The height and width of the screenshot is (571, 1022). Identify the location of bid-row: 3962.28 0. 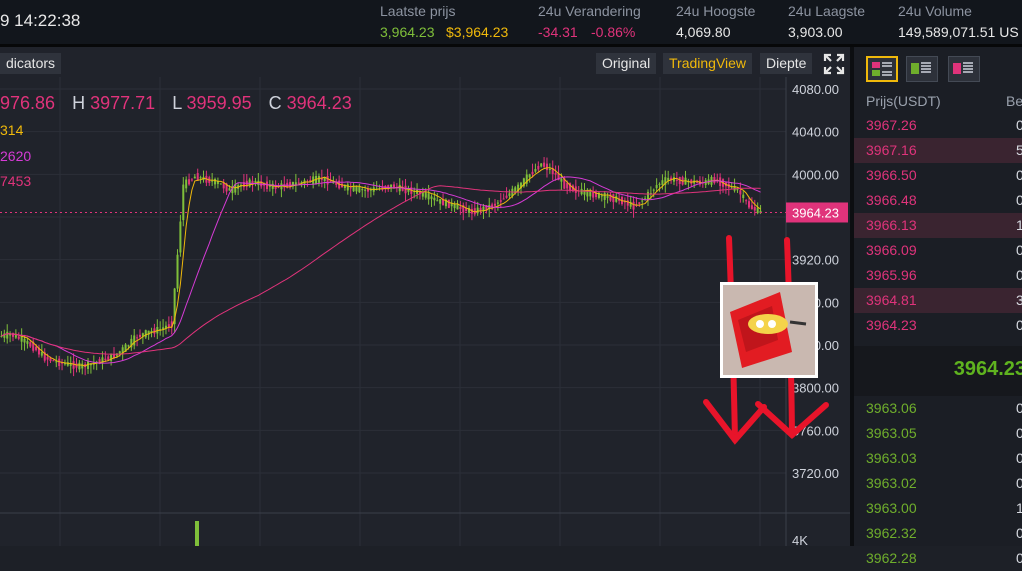
(938, 558).